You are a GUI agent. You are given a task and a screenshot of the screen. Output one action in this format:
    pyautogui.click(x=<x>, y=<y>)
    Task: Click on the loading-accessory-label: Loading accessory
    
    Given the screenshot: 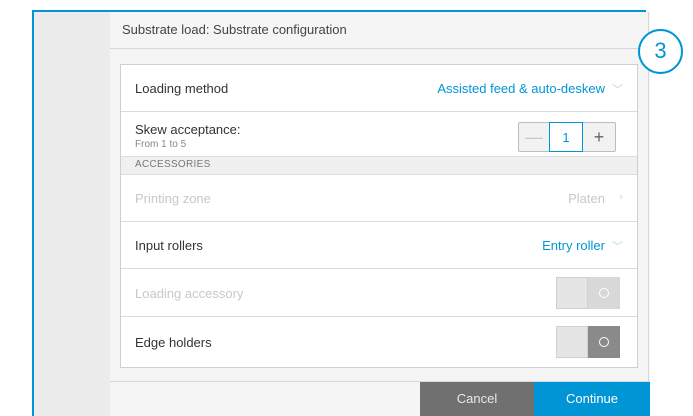 What is the action you would take?
    pyautogui.click(x=189, y=293)
    